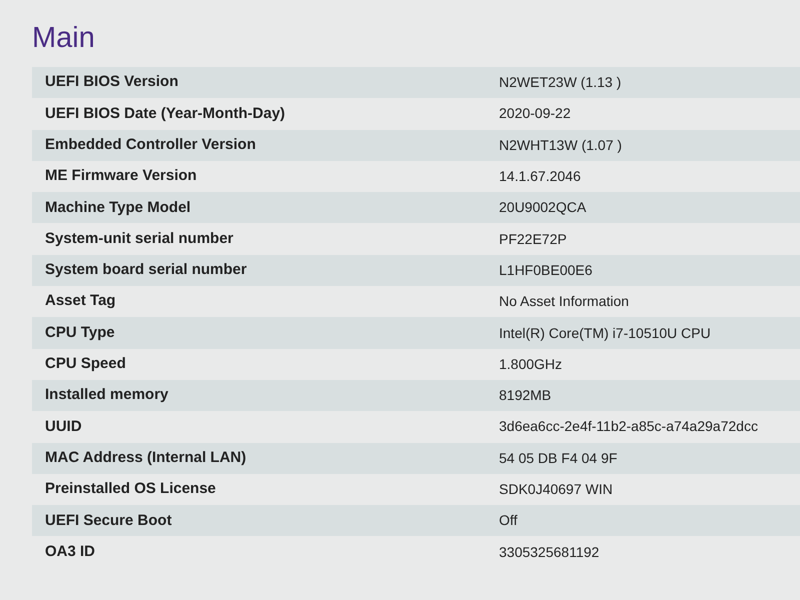 The height and width of the screenshot is (600, 800). What do you see at coordinates (146, 269) in the screenshot?
I see `field-label: System board serial number` at bounding box center [146, 269].